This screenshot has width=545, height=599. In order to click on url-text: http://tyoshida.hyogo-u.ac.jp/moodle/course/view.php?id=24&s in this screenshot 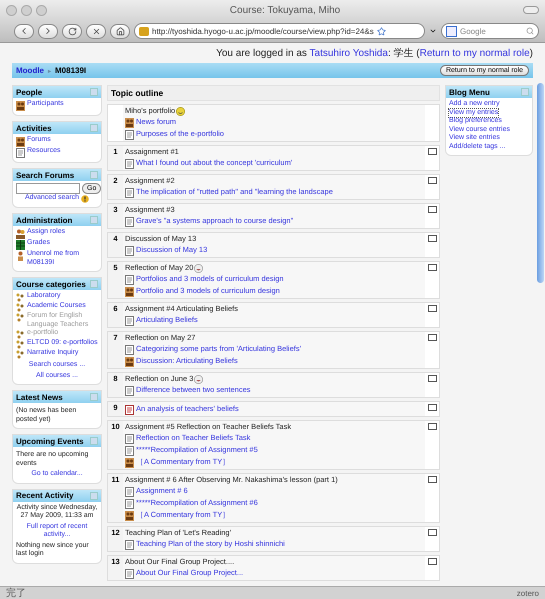, I will do `click(263, 31)`.